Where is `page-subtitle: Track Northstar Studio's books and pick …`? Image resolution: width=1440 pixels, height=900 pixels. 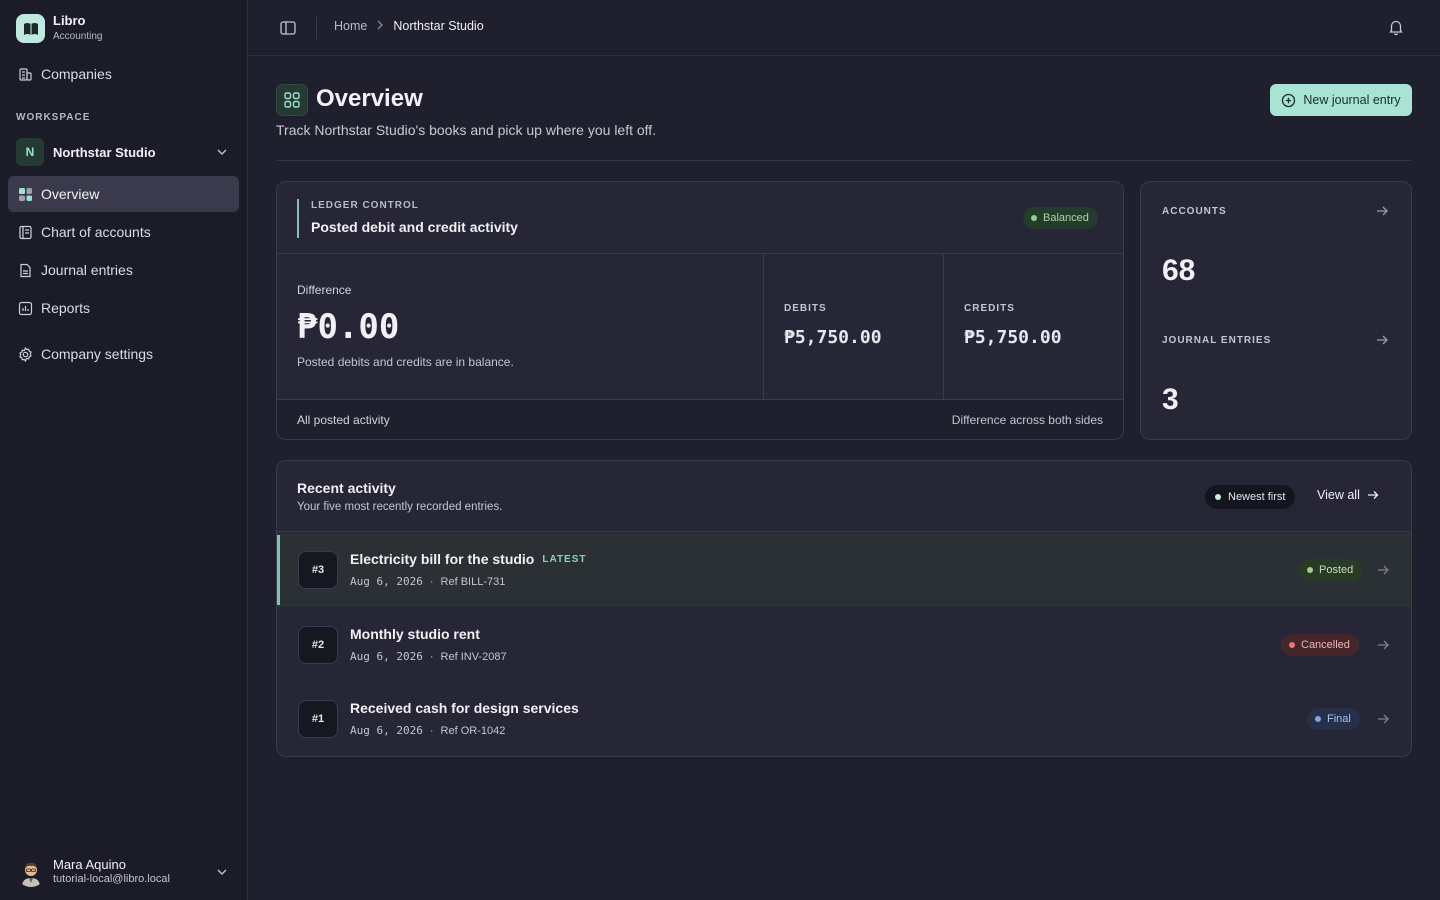
page-subtitle: Track Northstar Studio's books and pick … is located at coordinates (466, 130).